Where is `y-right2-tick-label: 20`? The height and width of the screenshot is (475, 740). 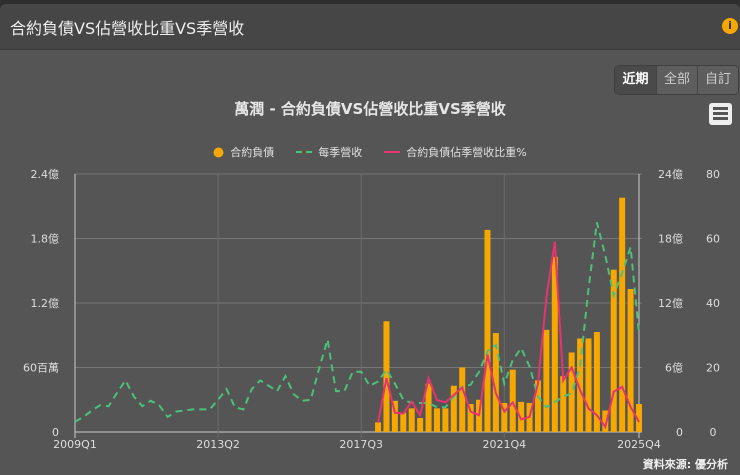
y-right2-tick-label: 20 is located at coordinates (713, 368).